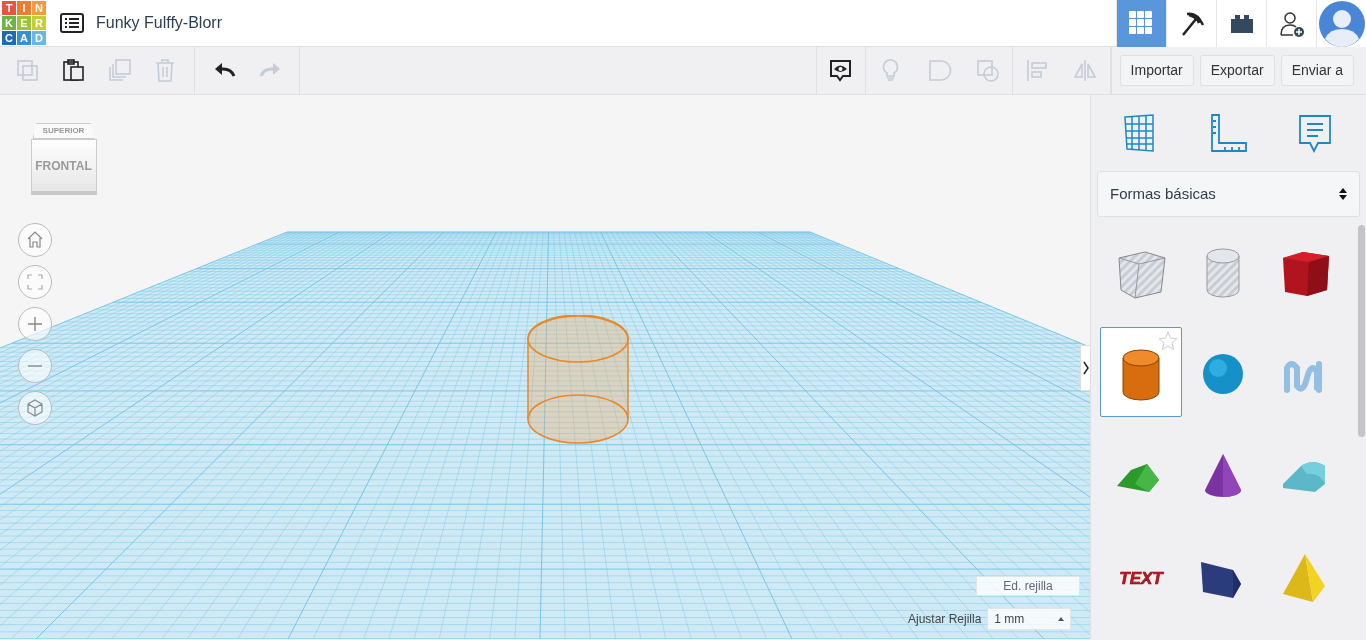 The image size is (1366, 640). What do you see at coordinates (24, 38) in the screenshot?
I see `logo-letter: A` at bounding box center [24, 38].